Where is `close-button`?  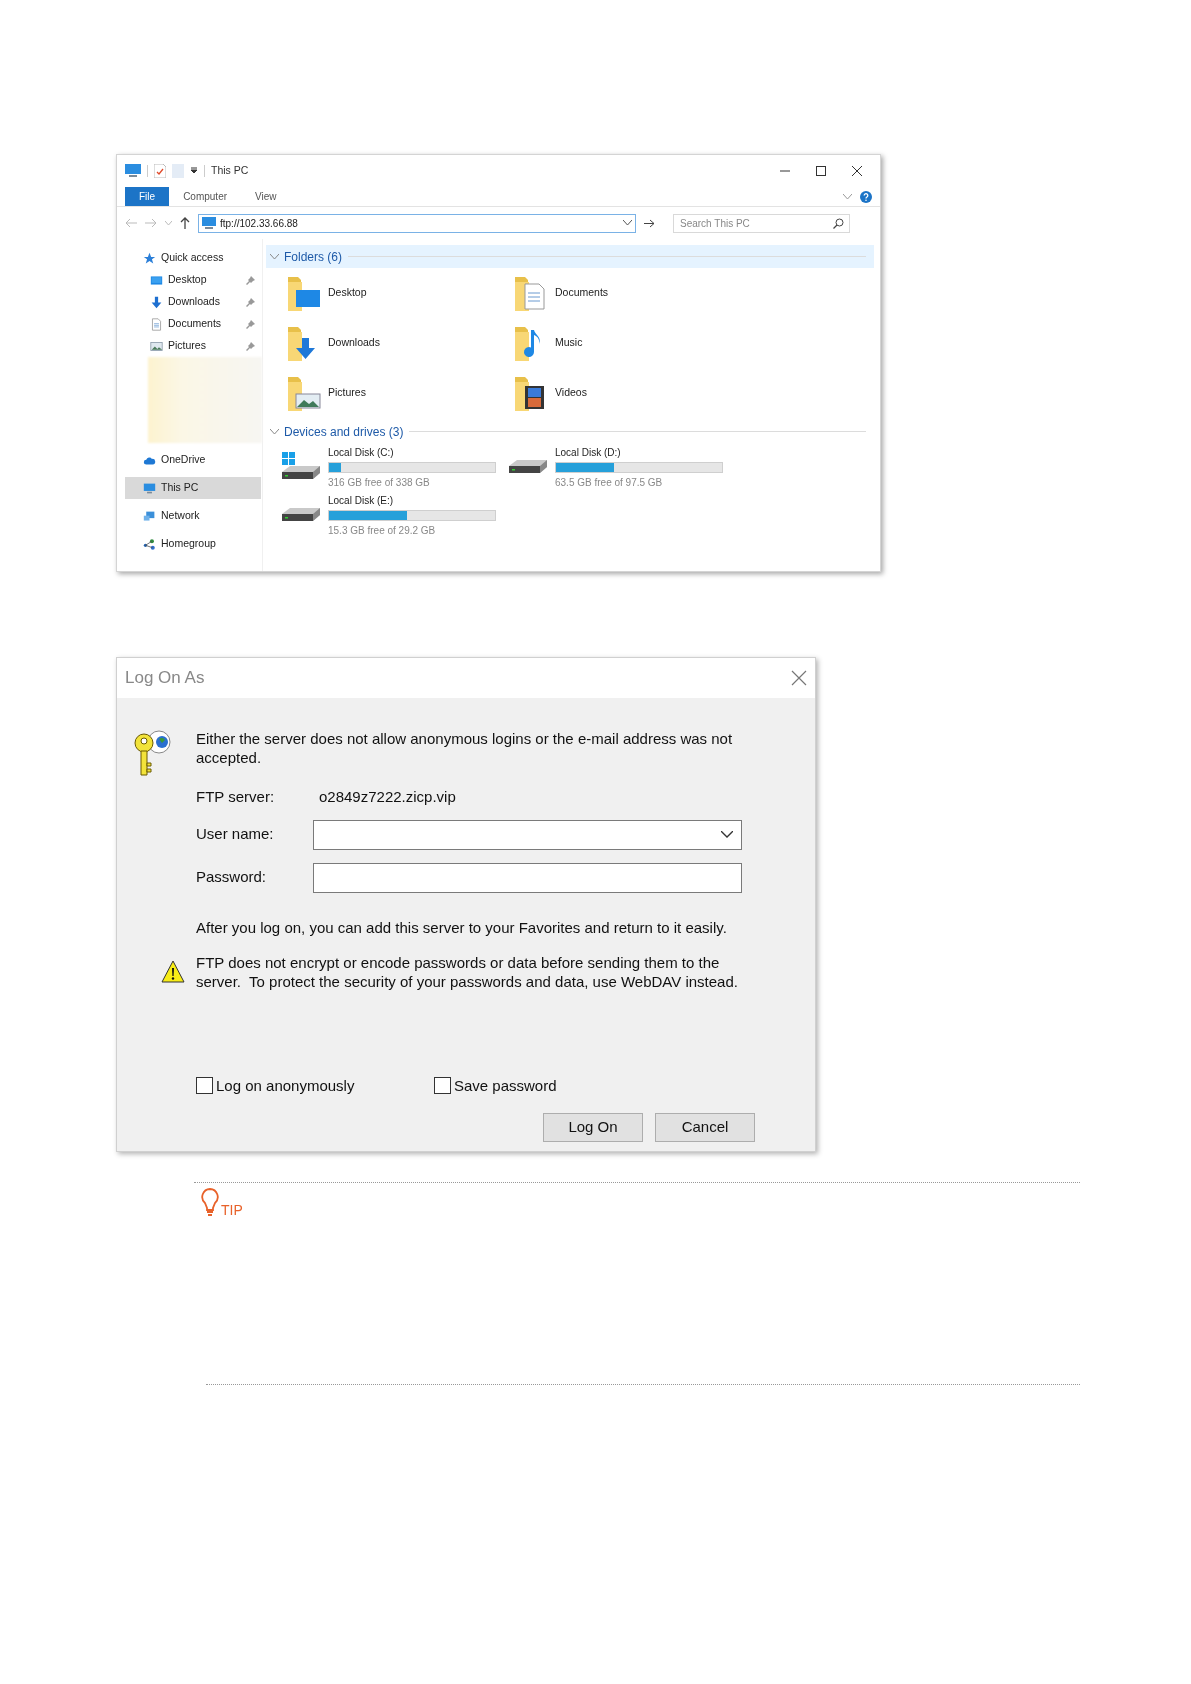
close-button is located at coordinates (799, 678).